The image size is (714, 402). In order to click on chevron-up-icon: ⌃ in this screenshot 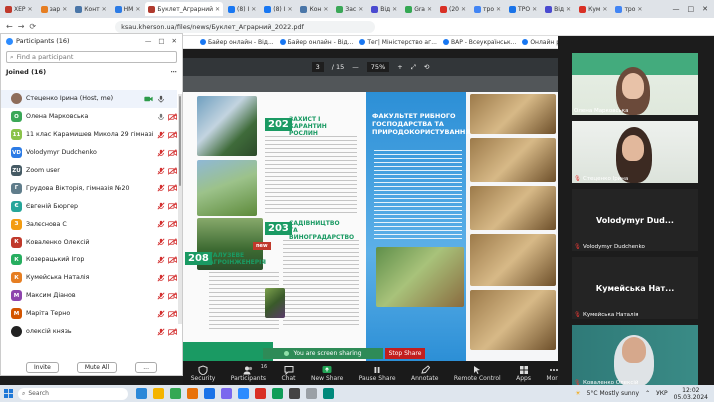, I will do `click(647, 393)`.